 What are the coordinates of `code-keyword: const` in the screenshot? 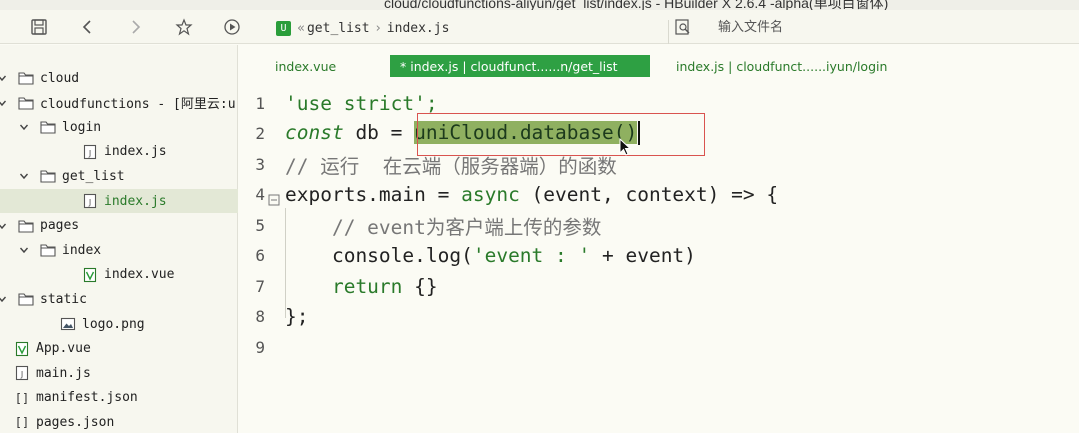 It's located at (314, 132).